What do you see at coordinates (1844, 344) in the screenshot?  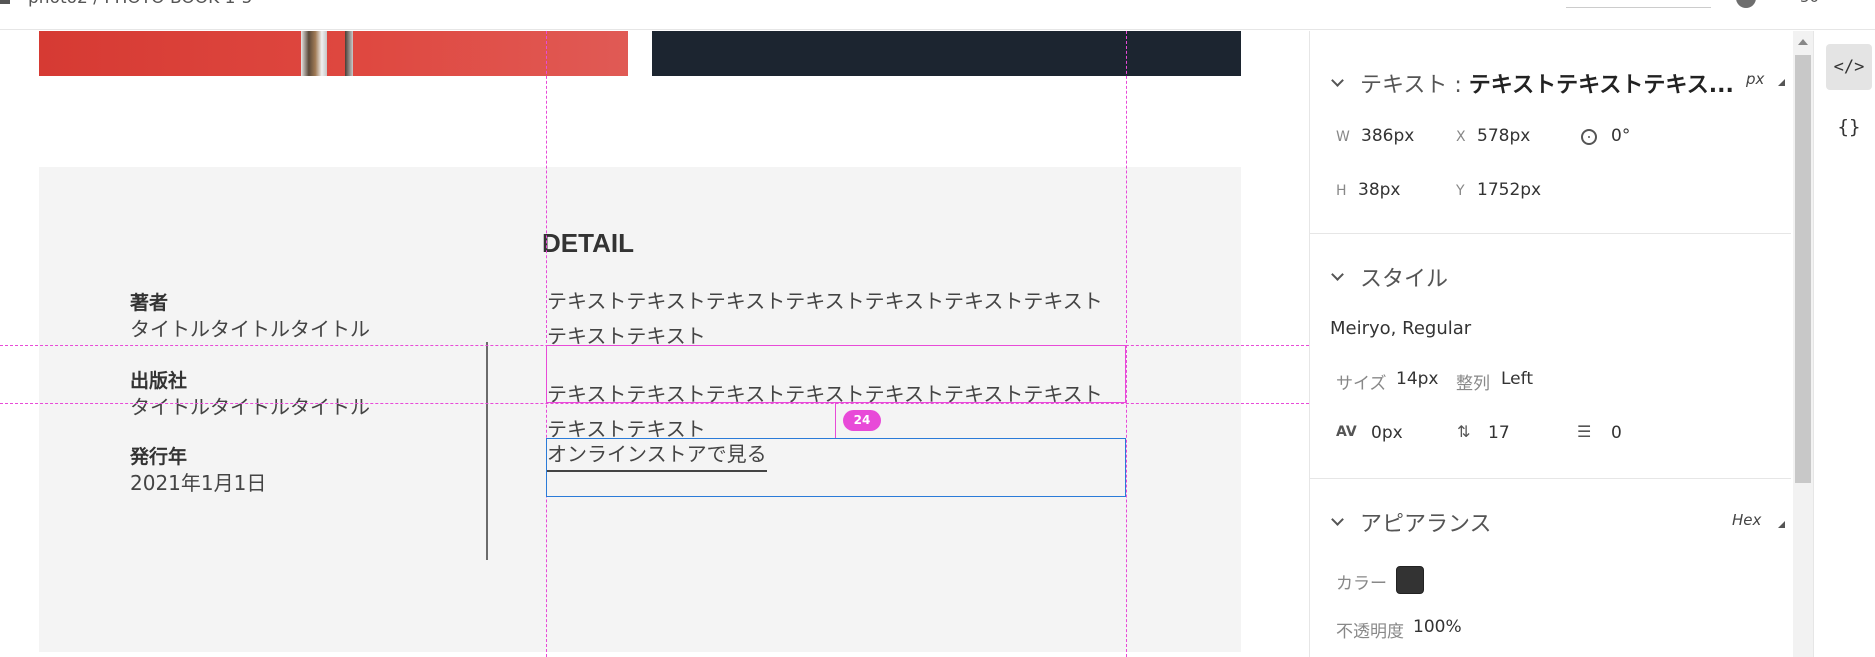 I see `tool-rail: </> {}` at bounding box center [1844, 344].